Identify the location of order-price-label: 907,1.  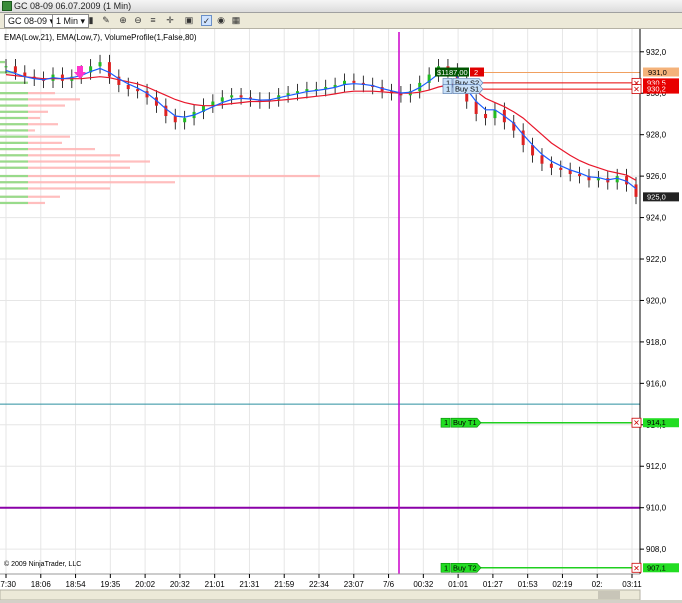
(656, 567).